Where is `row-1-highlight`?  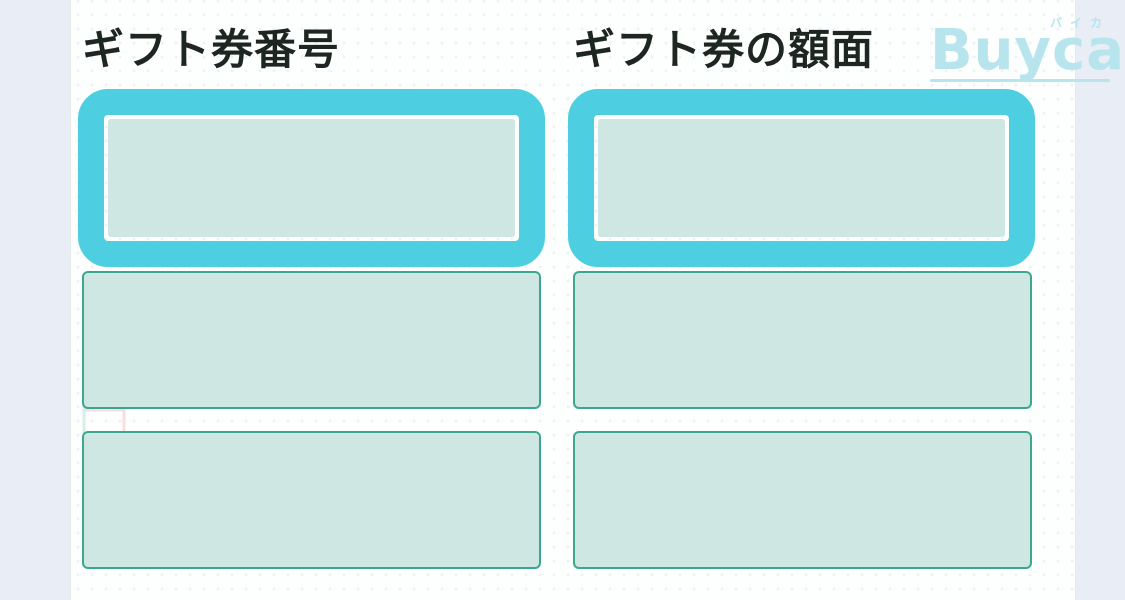
row-1-highlight is located at coordinates (311, 178).